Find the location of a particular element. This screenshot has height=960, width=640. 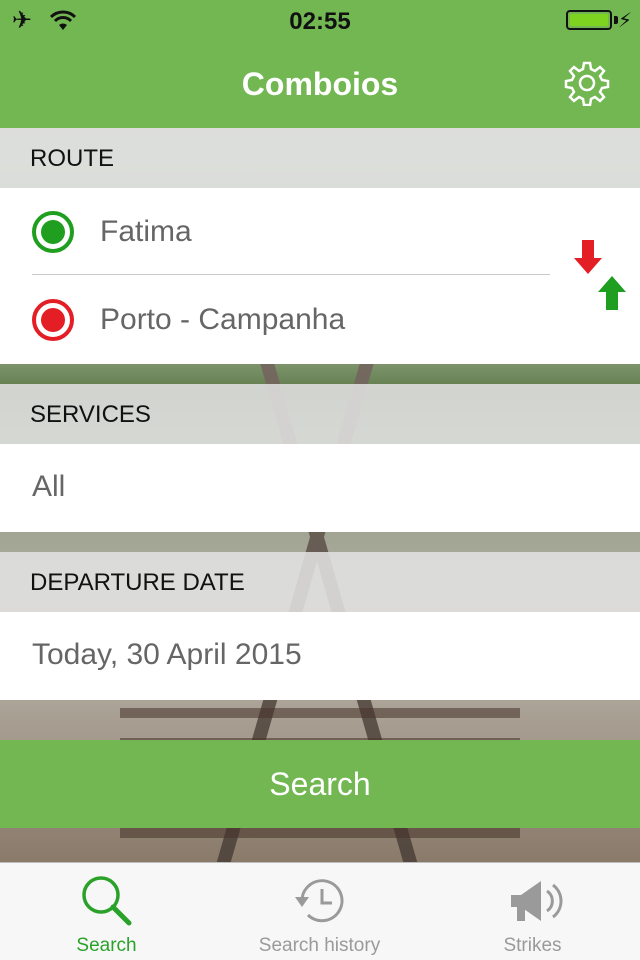

tab-strikes: Strikes is located at coordinates (532, 911).